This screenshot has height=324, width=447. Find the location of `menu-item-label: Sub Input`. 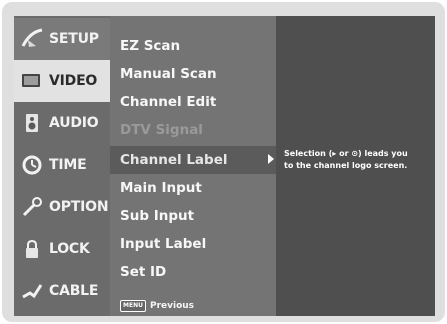

menu-item-label: Sub Input is located at coordinates (157, 216).